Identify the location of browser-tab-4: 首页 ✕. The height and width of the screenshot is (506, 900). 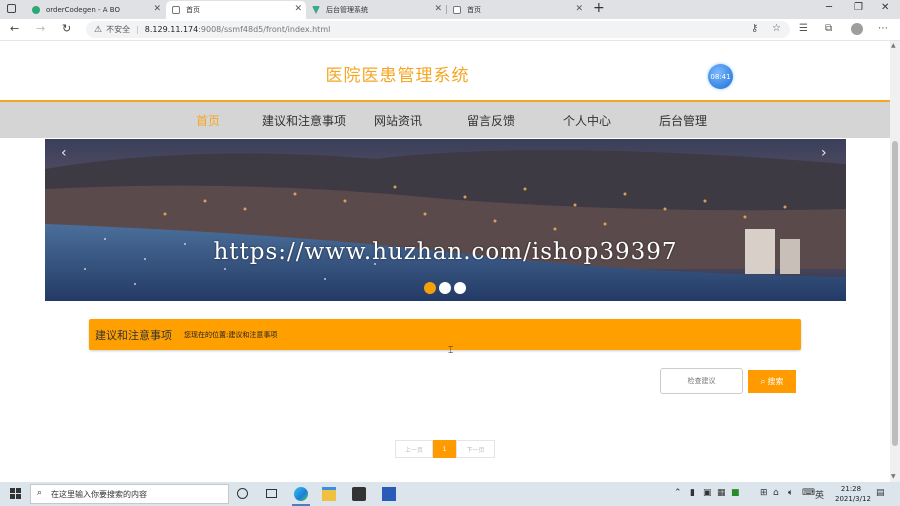
(517, 10).